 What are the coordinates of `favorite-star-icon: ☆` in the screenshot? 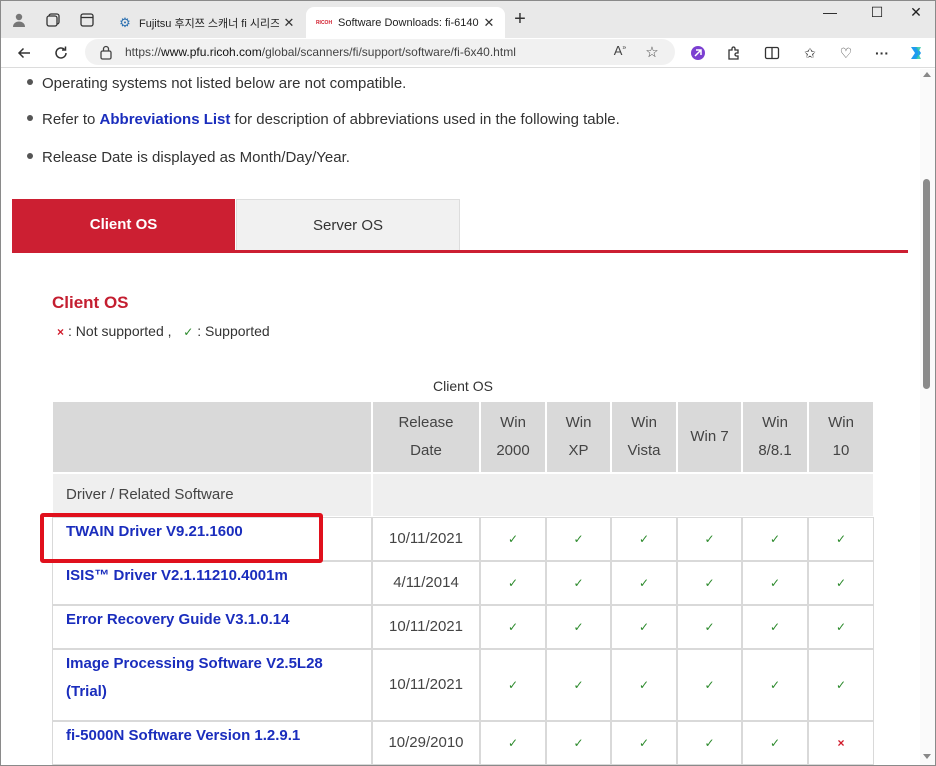 It's located at (652, 52).